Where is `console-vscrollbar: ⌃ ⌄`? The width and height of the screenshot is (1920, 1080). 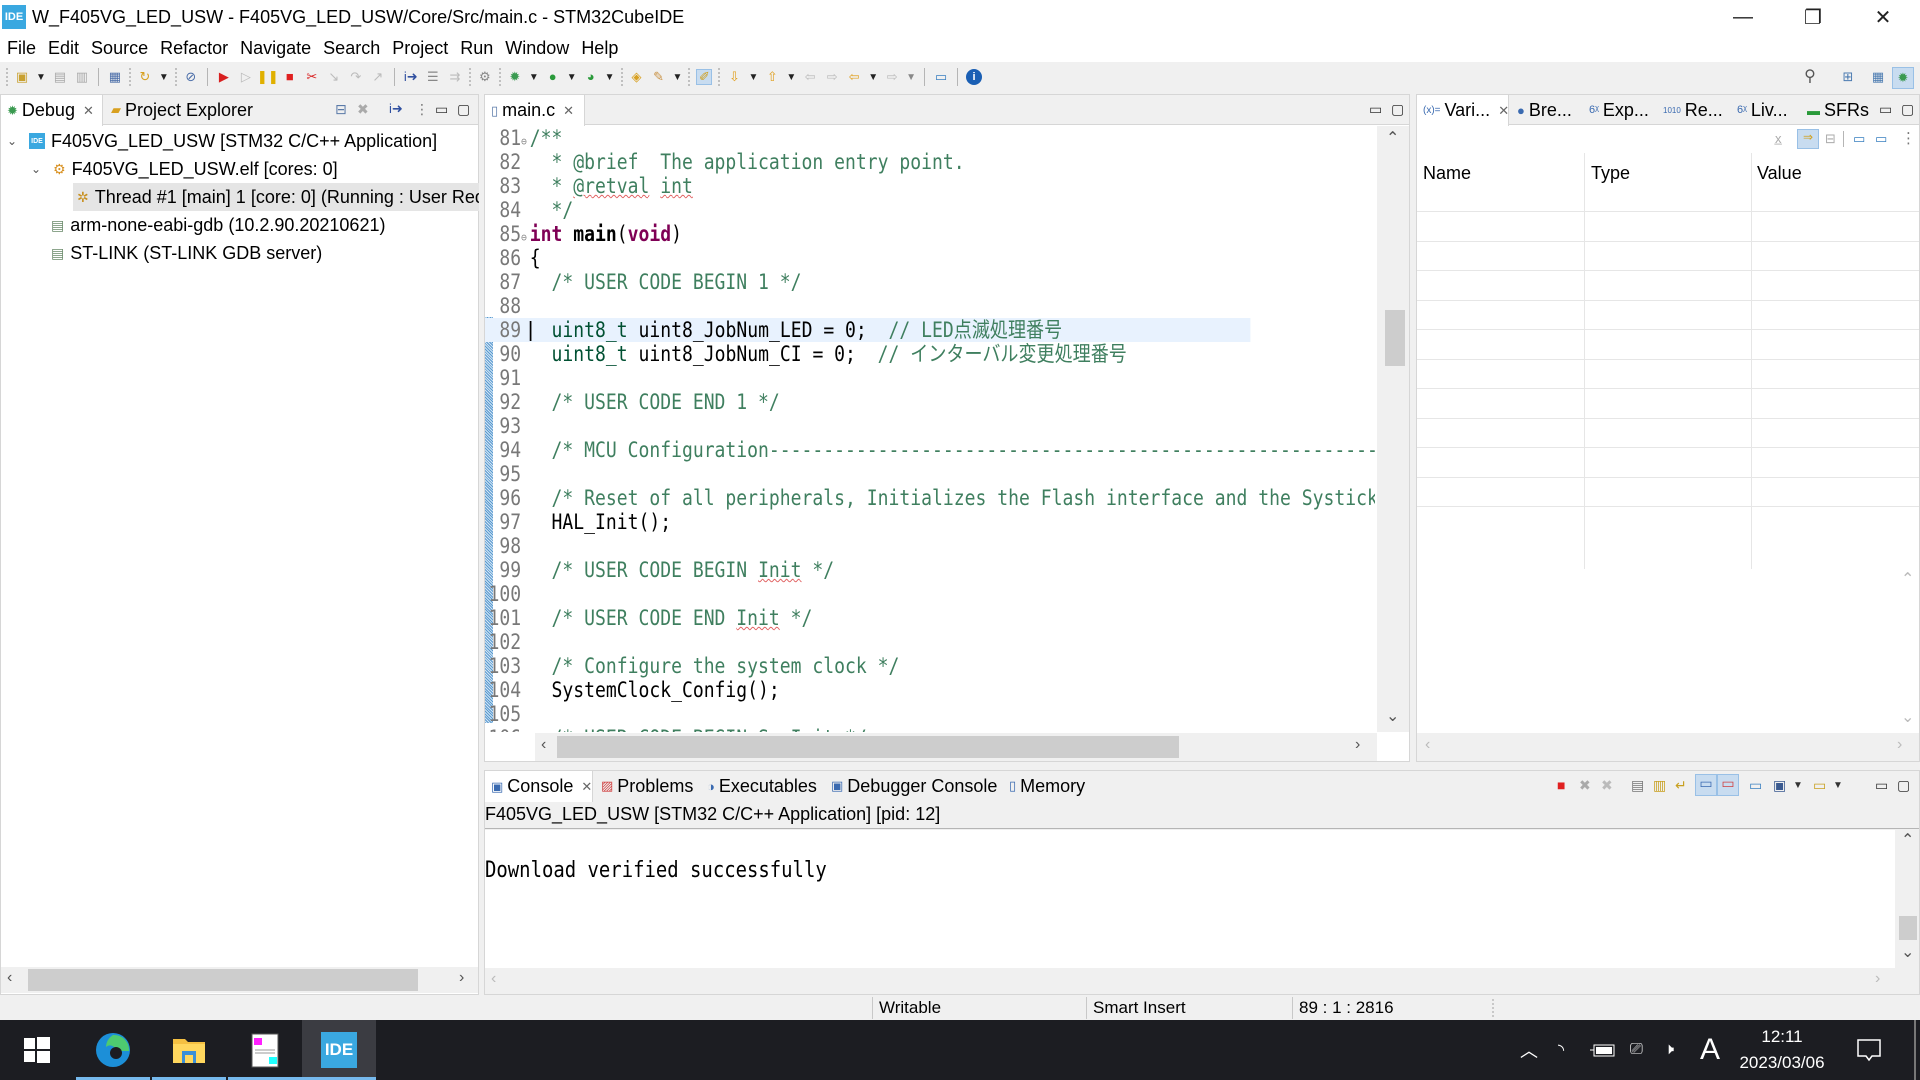
console-vscrollbar: ⌃ ⌄ is located at coordinates (1907, 899).